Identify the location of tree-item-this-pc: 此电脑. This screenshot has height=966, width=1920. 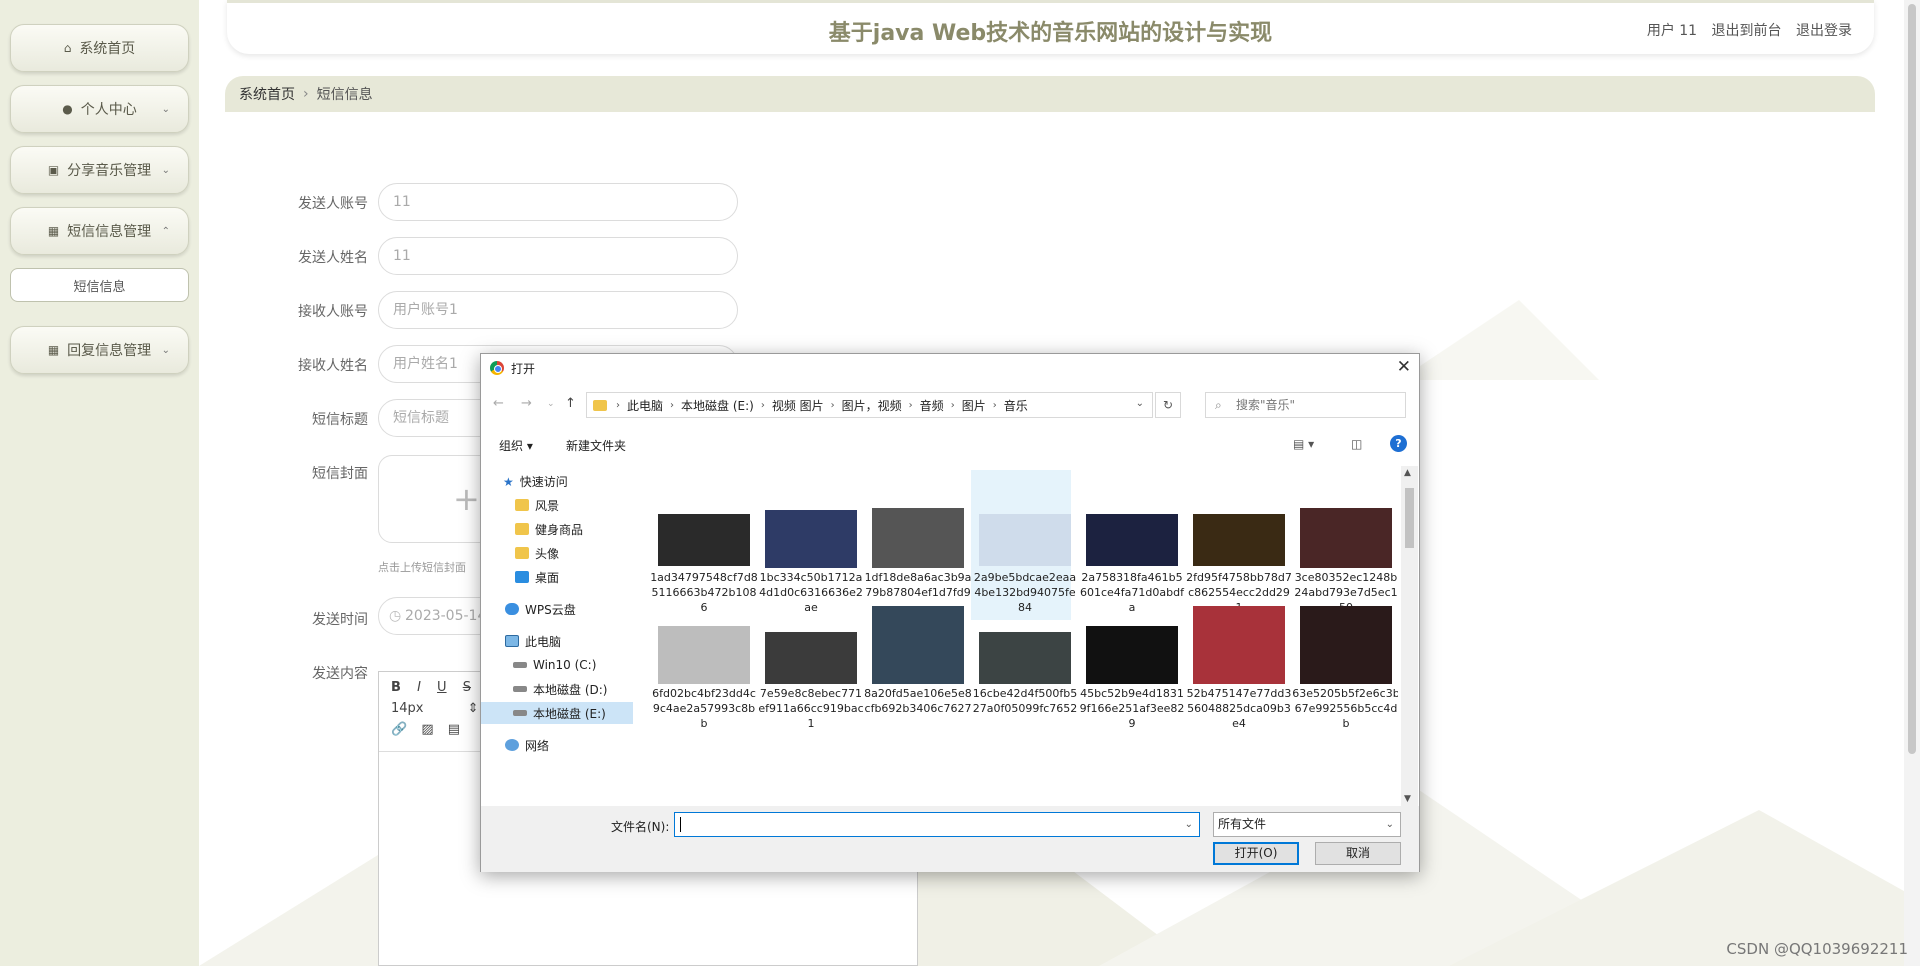
(533, 641).